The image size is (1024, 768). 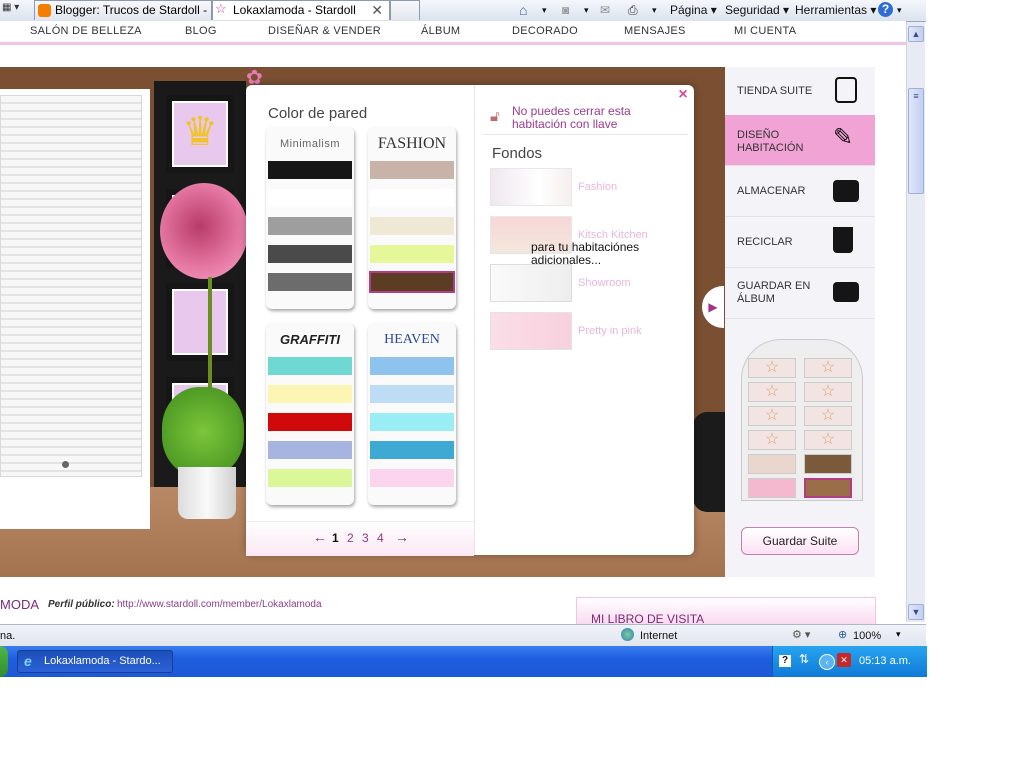 I want to click on start-button, so click(x=4, y=661).